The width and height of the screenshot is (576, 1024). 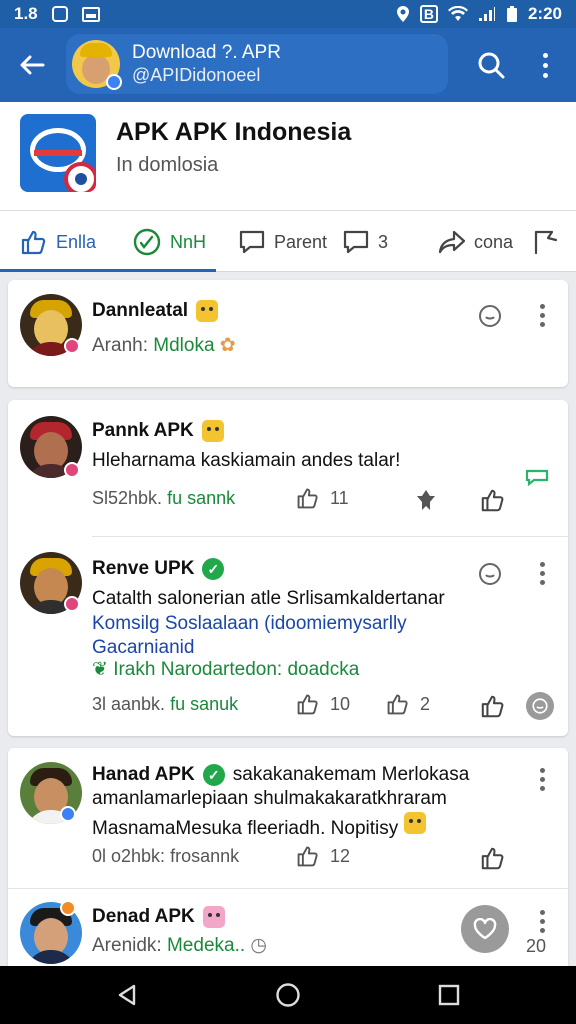 I want to click on post-author: Dannleatal, so click(x=155, y=311).